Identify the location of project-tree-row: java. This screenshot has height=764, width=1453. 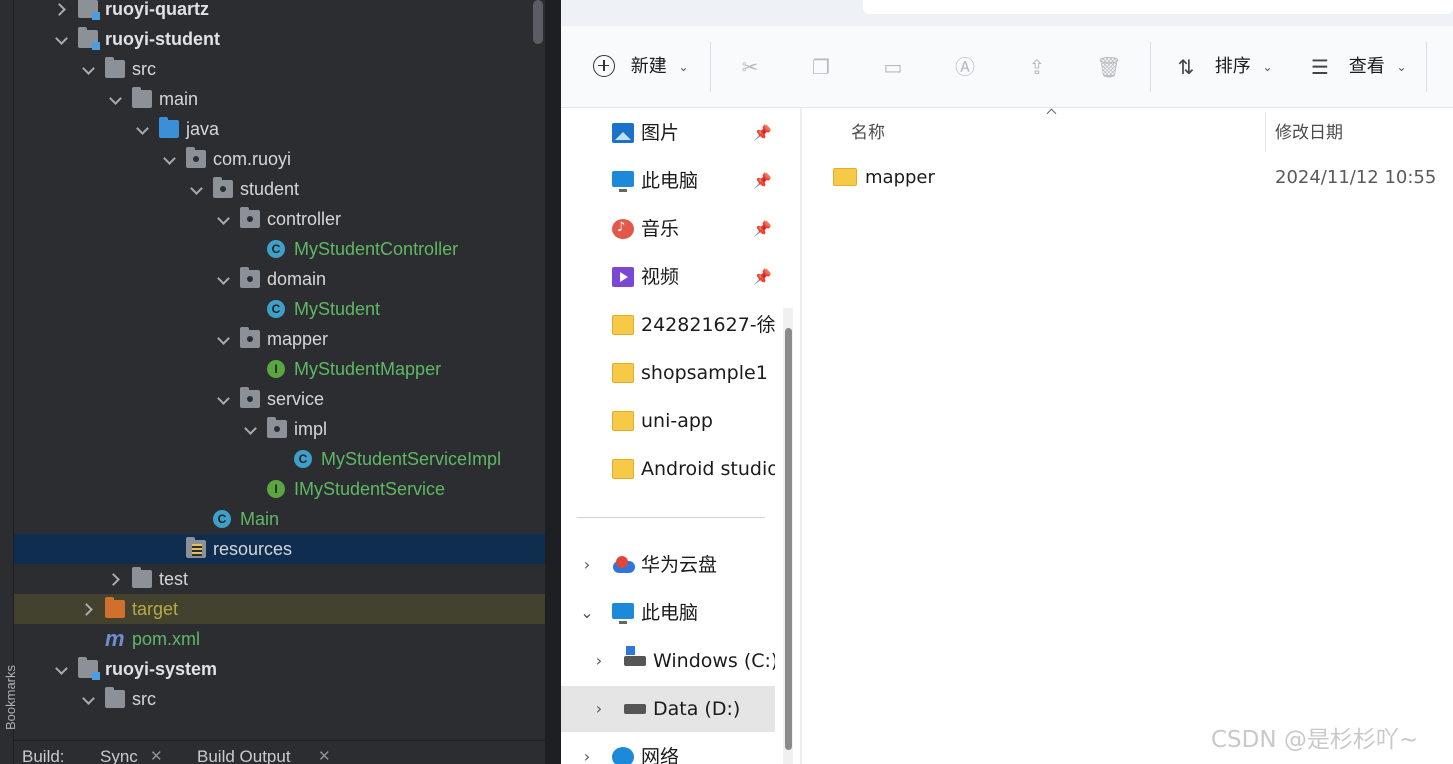
(279, 129).